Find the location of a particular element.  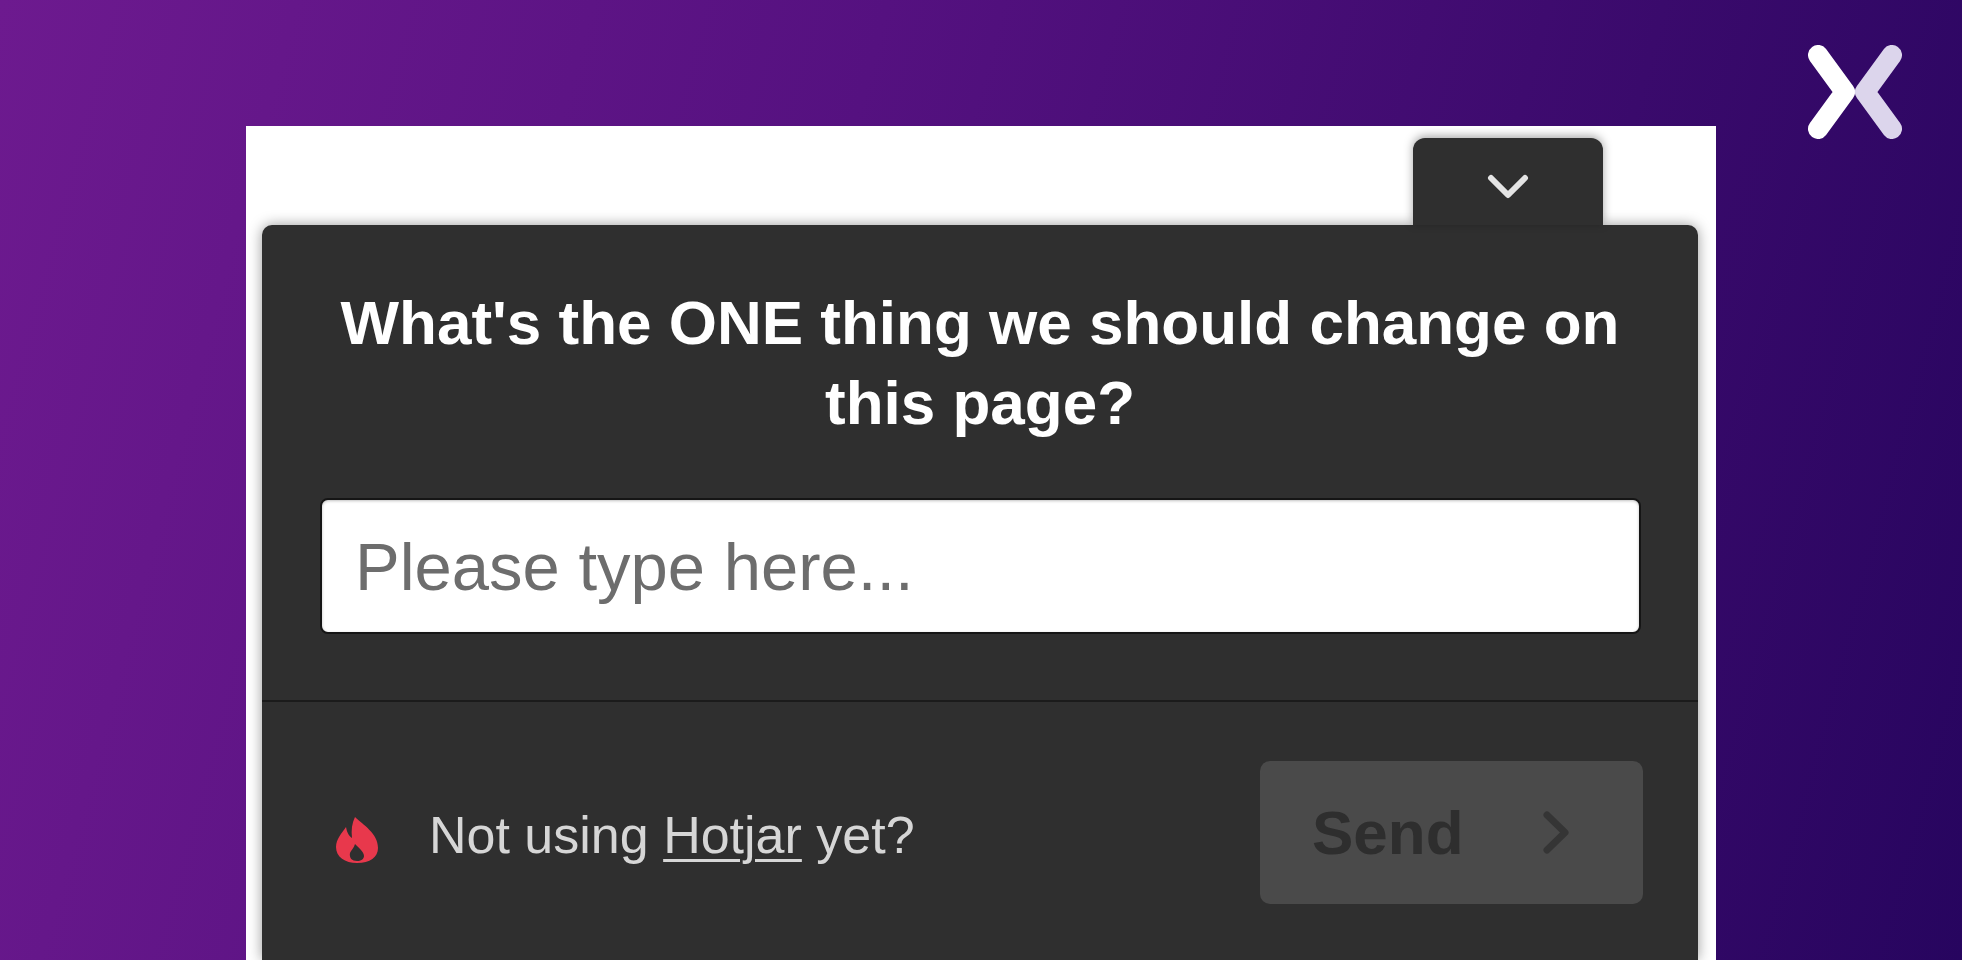

x-logo-icon is located at coordinates (1855, 92).